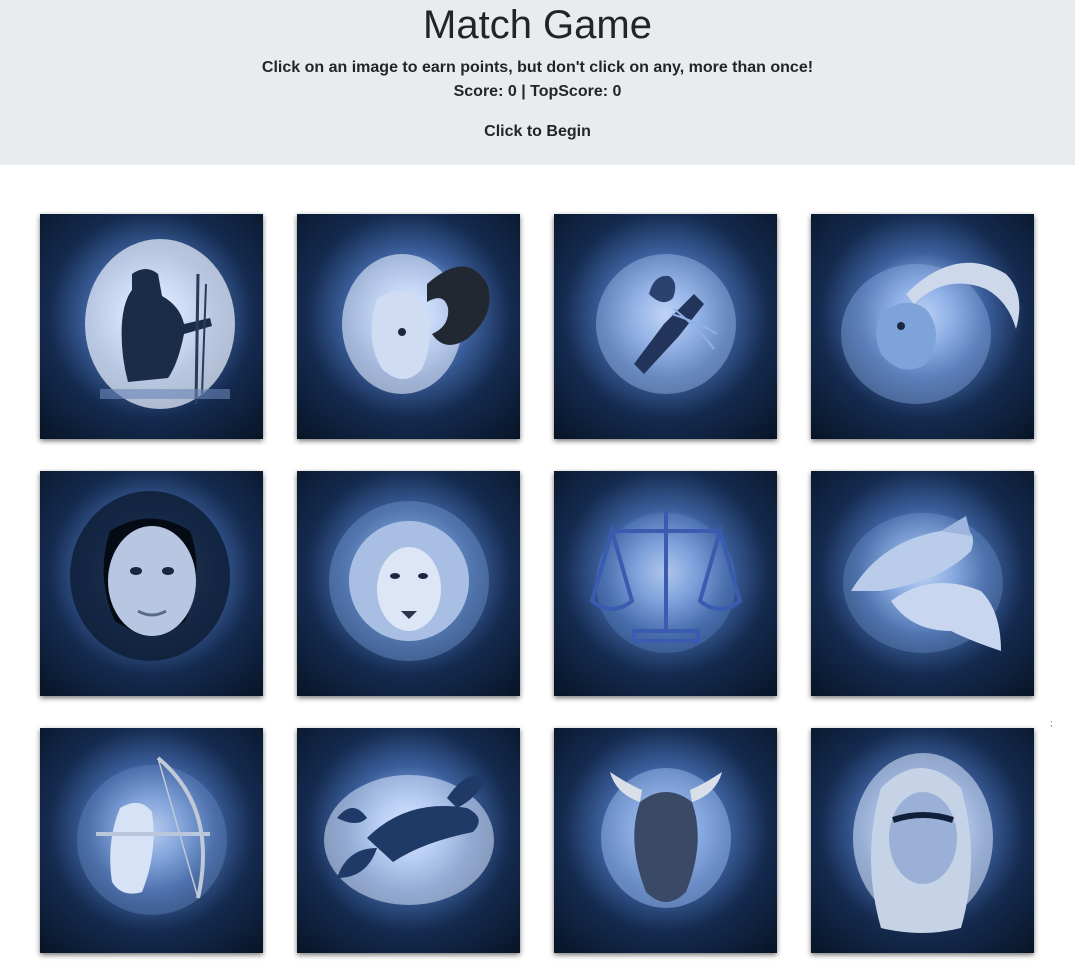  I want to click on card-scorpio, so click(408, 840).